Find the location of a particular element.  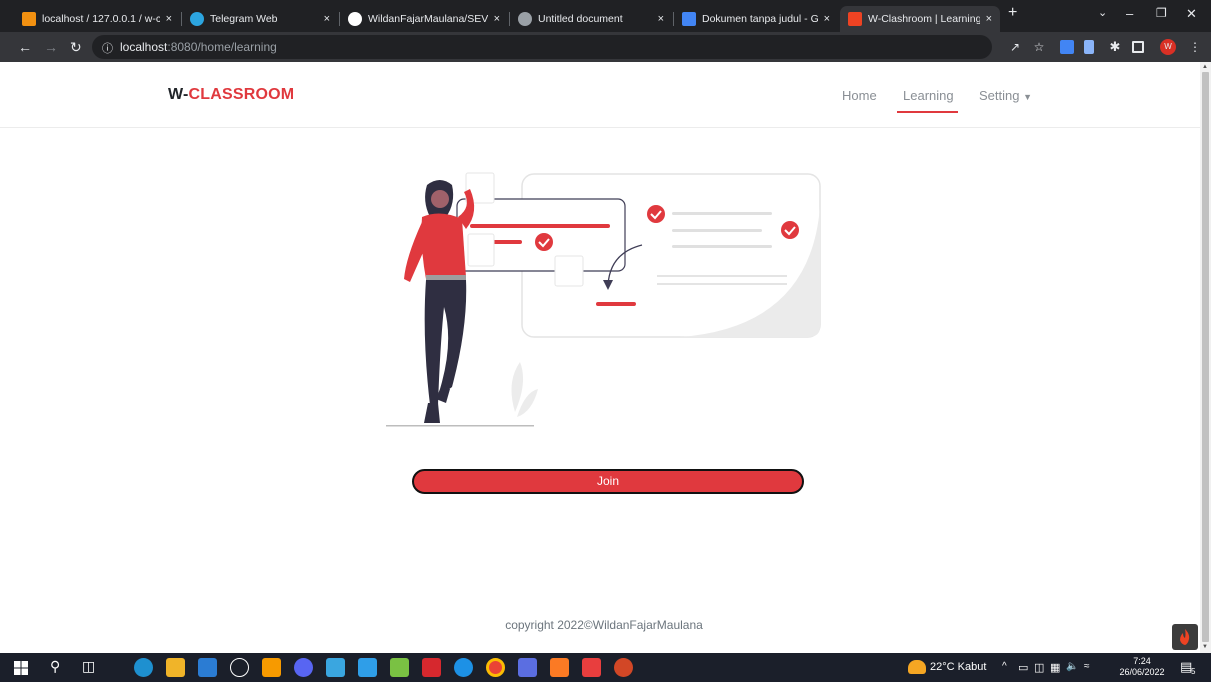

caret-down-icon: ▼ is located at coordinates (1028, 97).